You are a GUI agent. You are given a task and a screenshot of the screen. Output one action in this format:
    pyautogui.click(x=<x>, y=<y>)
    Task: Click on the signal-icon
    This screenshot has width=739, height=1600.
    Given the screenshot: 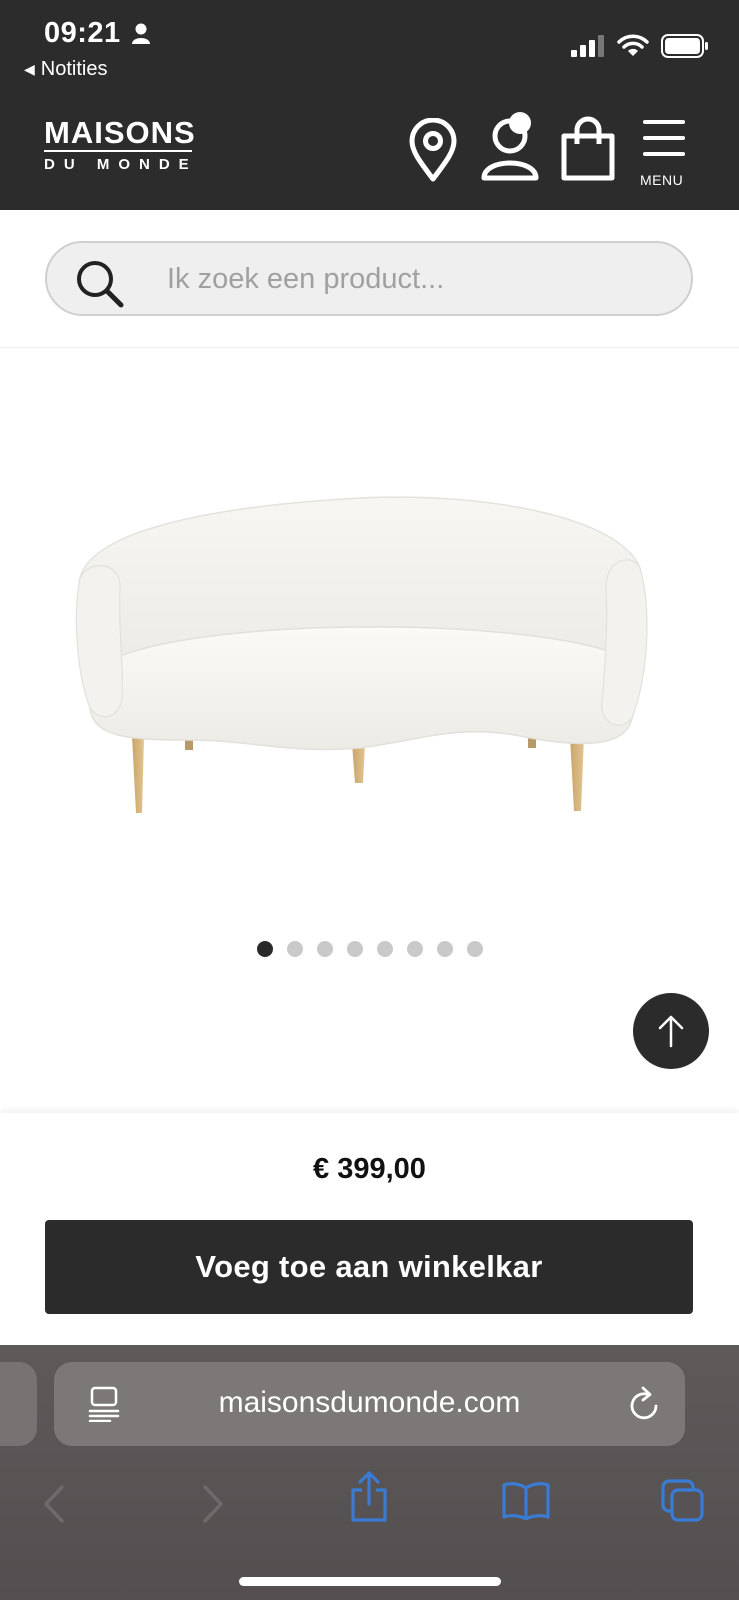 What is the action you would take?
    pyautogui.click(x=587, y=46)
    